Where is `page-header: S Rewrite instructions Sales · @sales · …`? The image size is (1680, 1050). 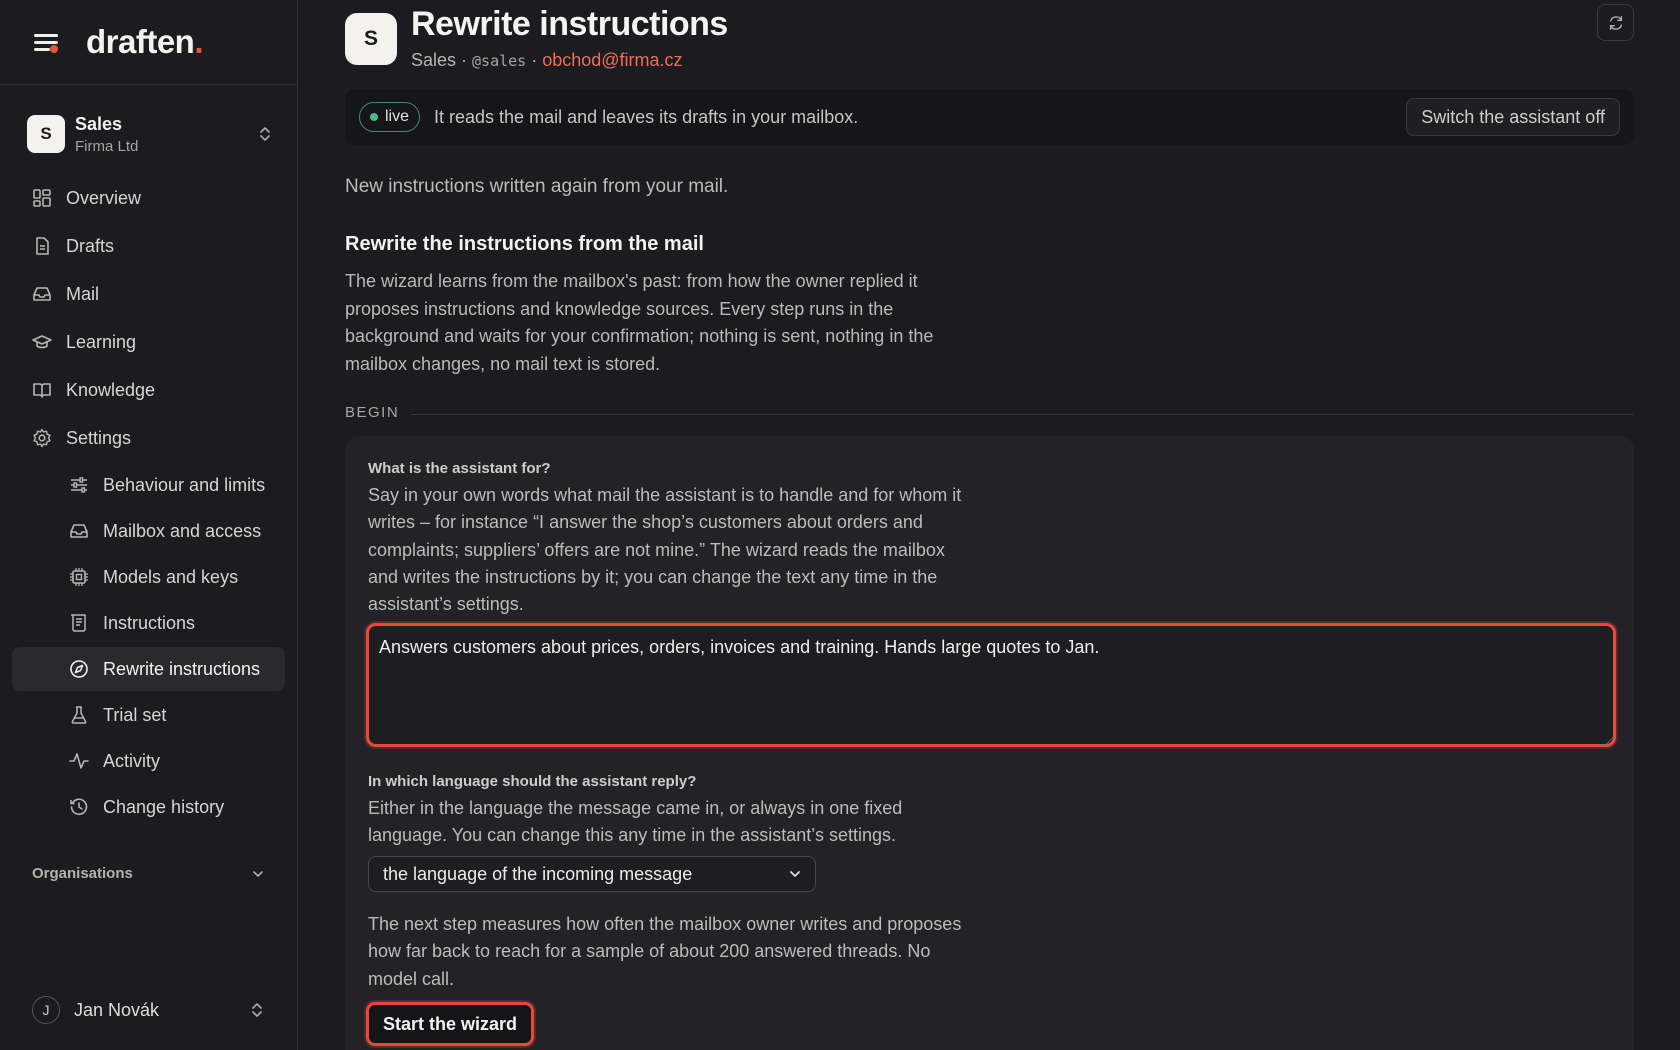
page-header: S Rewrite instructions Sales · @sales · … is located at coordinates (536, 38).